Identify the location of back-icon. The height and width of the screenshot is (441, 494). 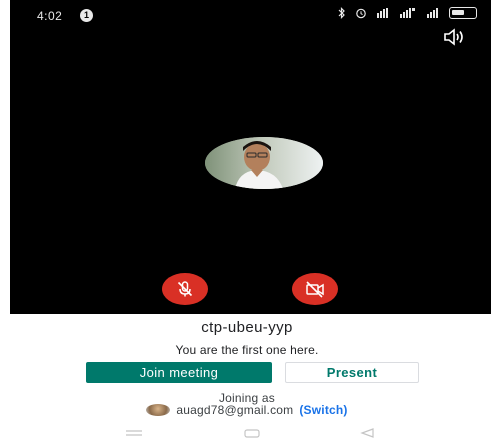
(367, 433).